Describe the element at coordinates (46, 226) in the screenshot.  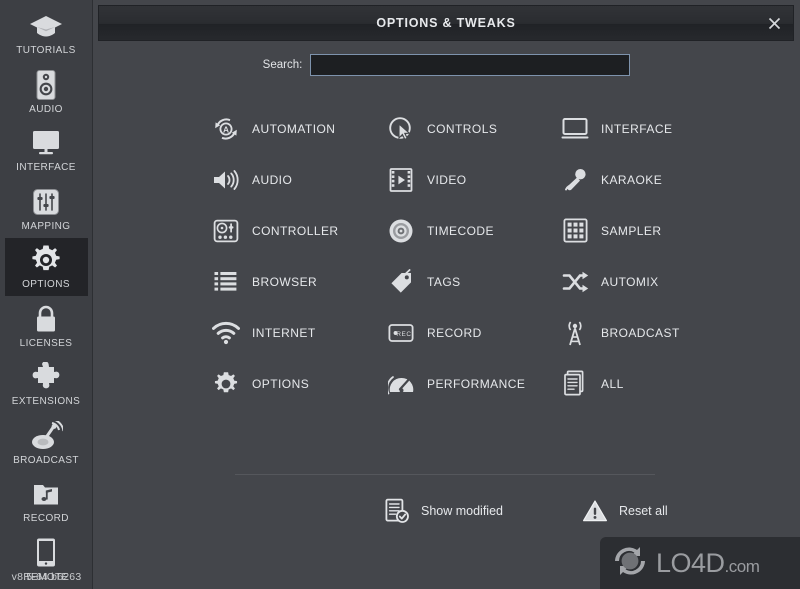
I see `sidebar-item-label: MAPPING` at that location.